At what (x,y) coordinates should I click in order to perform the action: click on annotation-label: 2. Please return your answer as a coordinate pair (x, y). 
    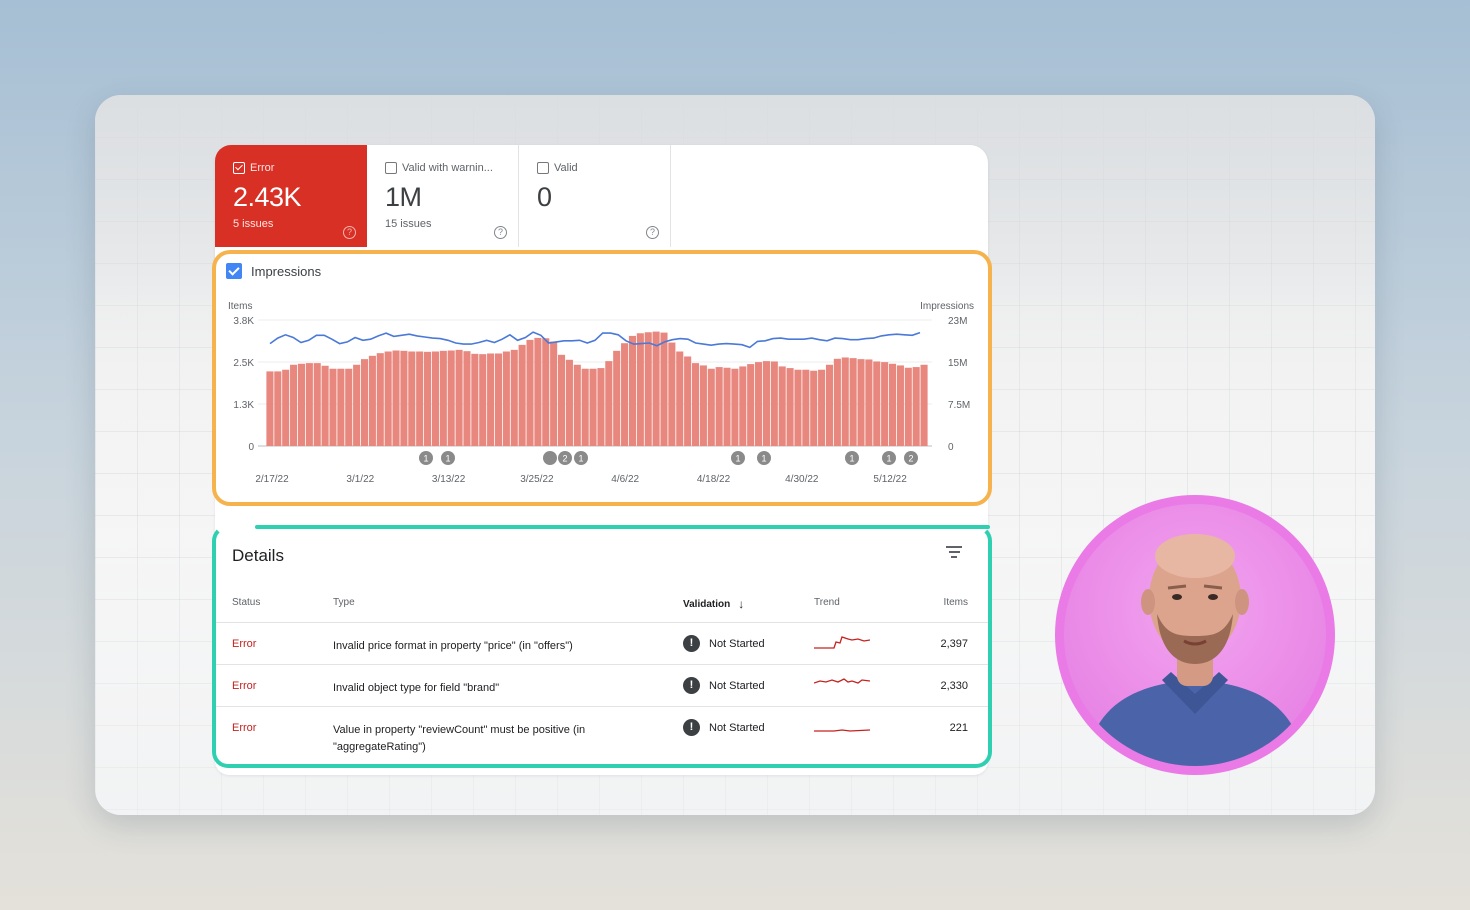
    Looking at the image, I should click on (564, 459).